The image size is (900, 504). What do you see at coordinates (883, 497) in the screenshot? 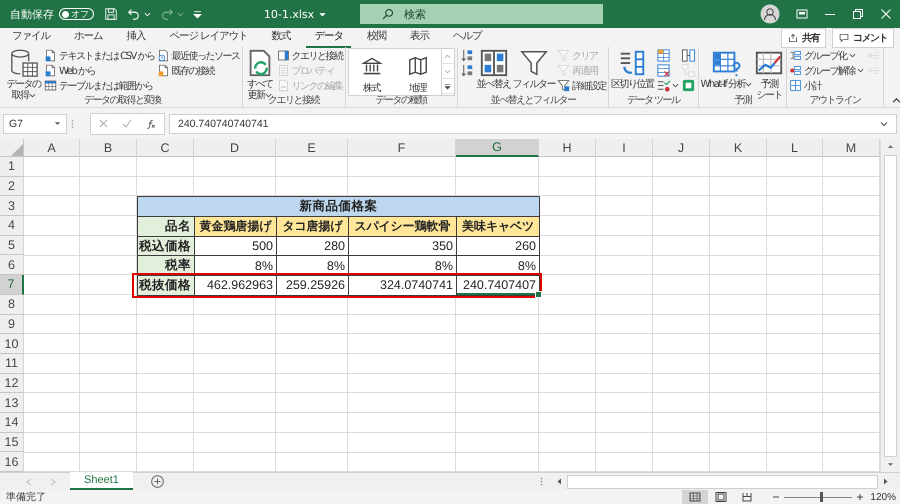
I see `zoom-level: 120%` at bounding box center [883, 497].